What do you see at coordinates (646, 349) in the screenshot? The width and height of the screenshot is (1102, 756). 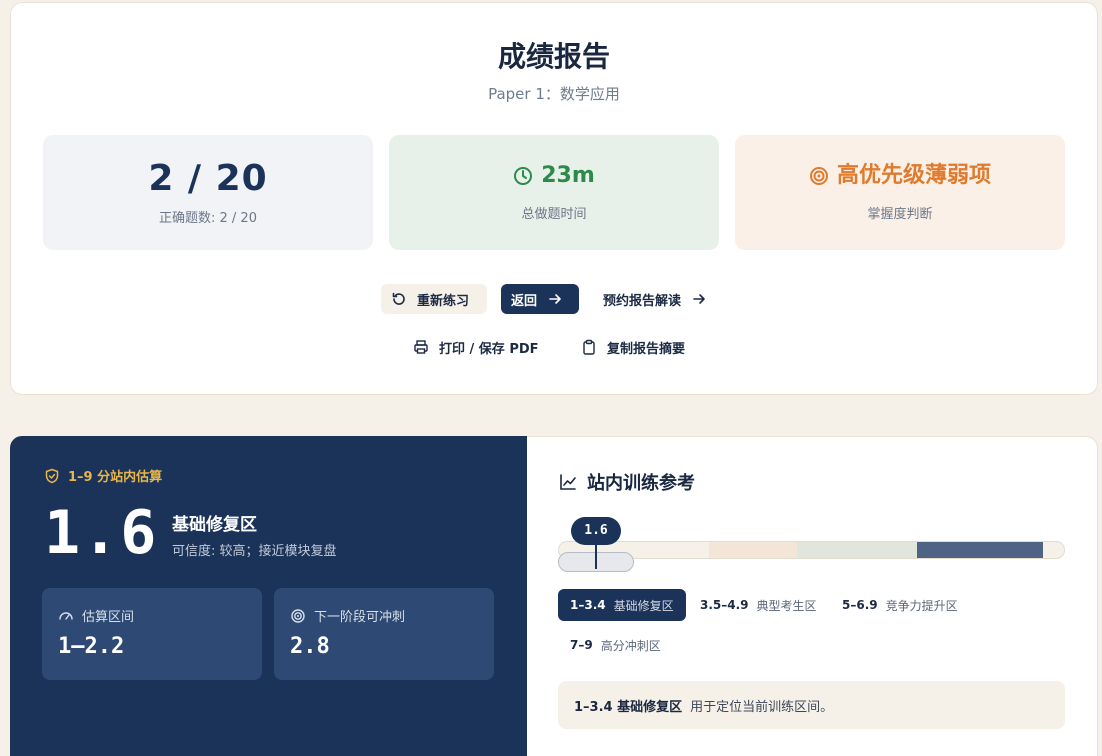 I see `copy-summary-label: 复制报告摘要` at bounding box center [646, 349].